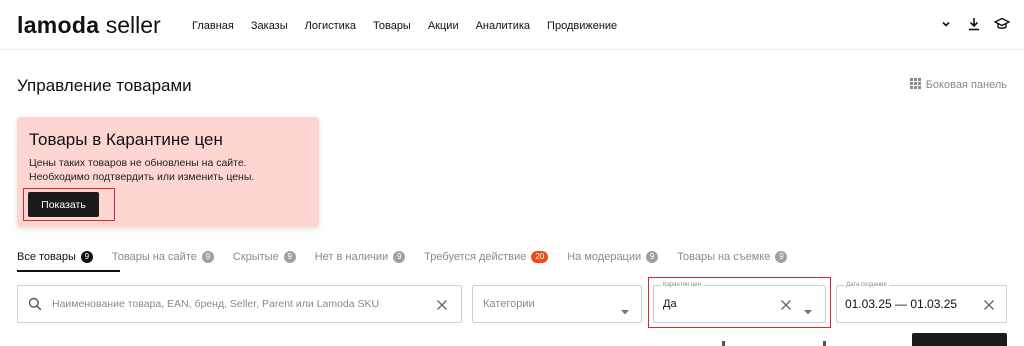  I want to click on partial-action-button, so click(959, 339).